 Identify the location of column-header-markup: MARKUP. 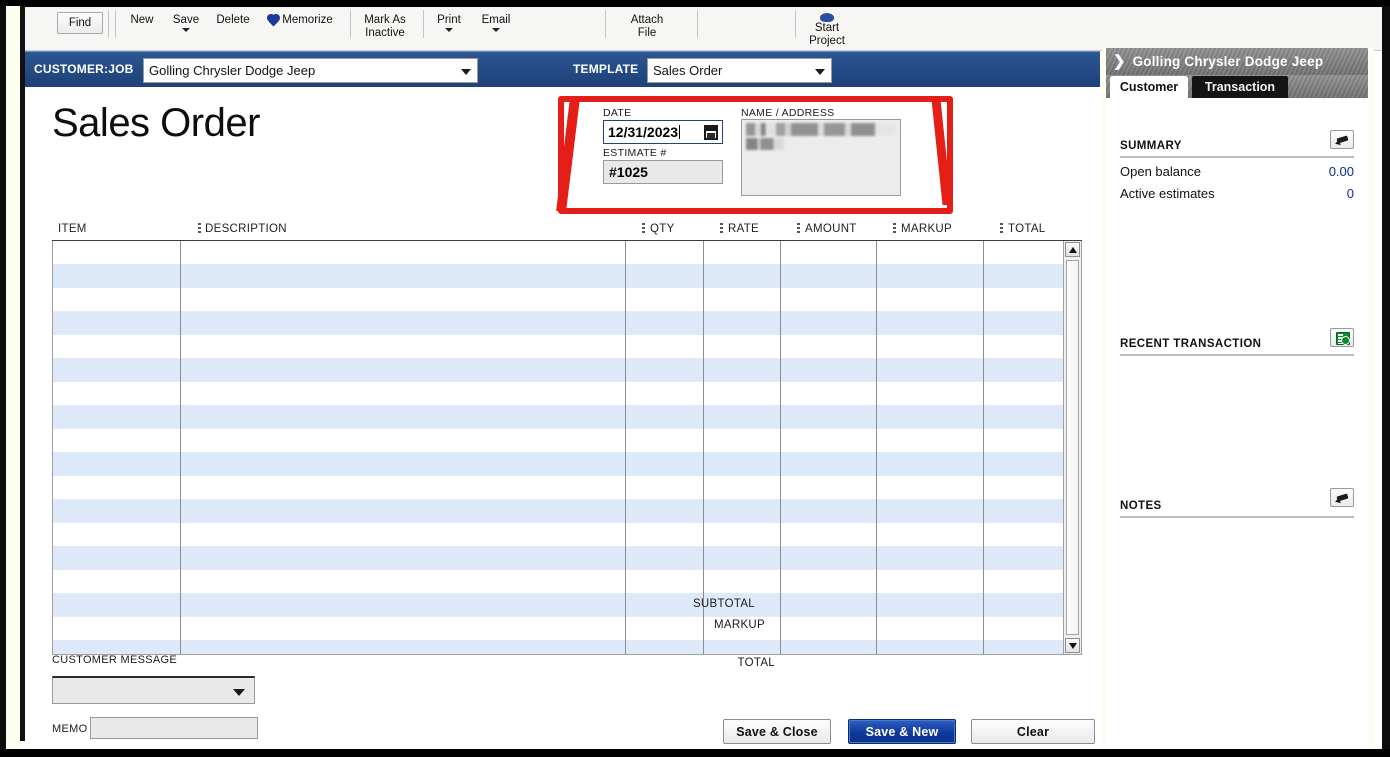
(926, 229).